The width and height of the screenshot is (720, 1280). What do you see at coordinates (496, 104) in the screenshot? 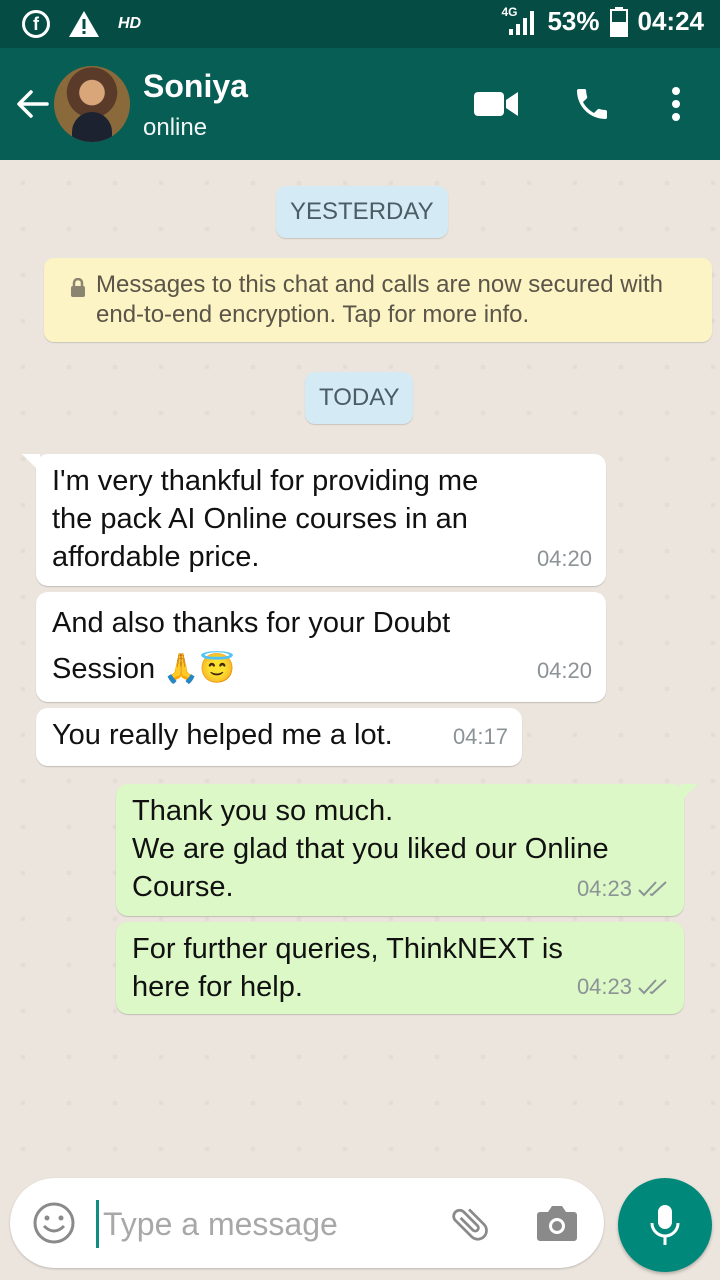
I see `video-call-icon` at bounding box center [496, 104].